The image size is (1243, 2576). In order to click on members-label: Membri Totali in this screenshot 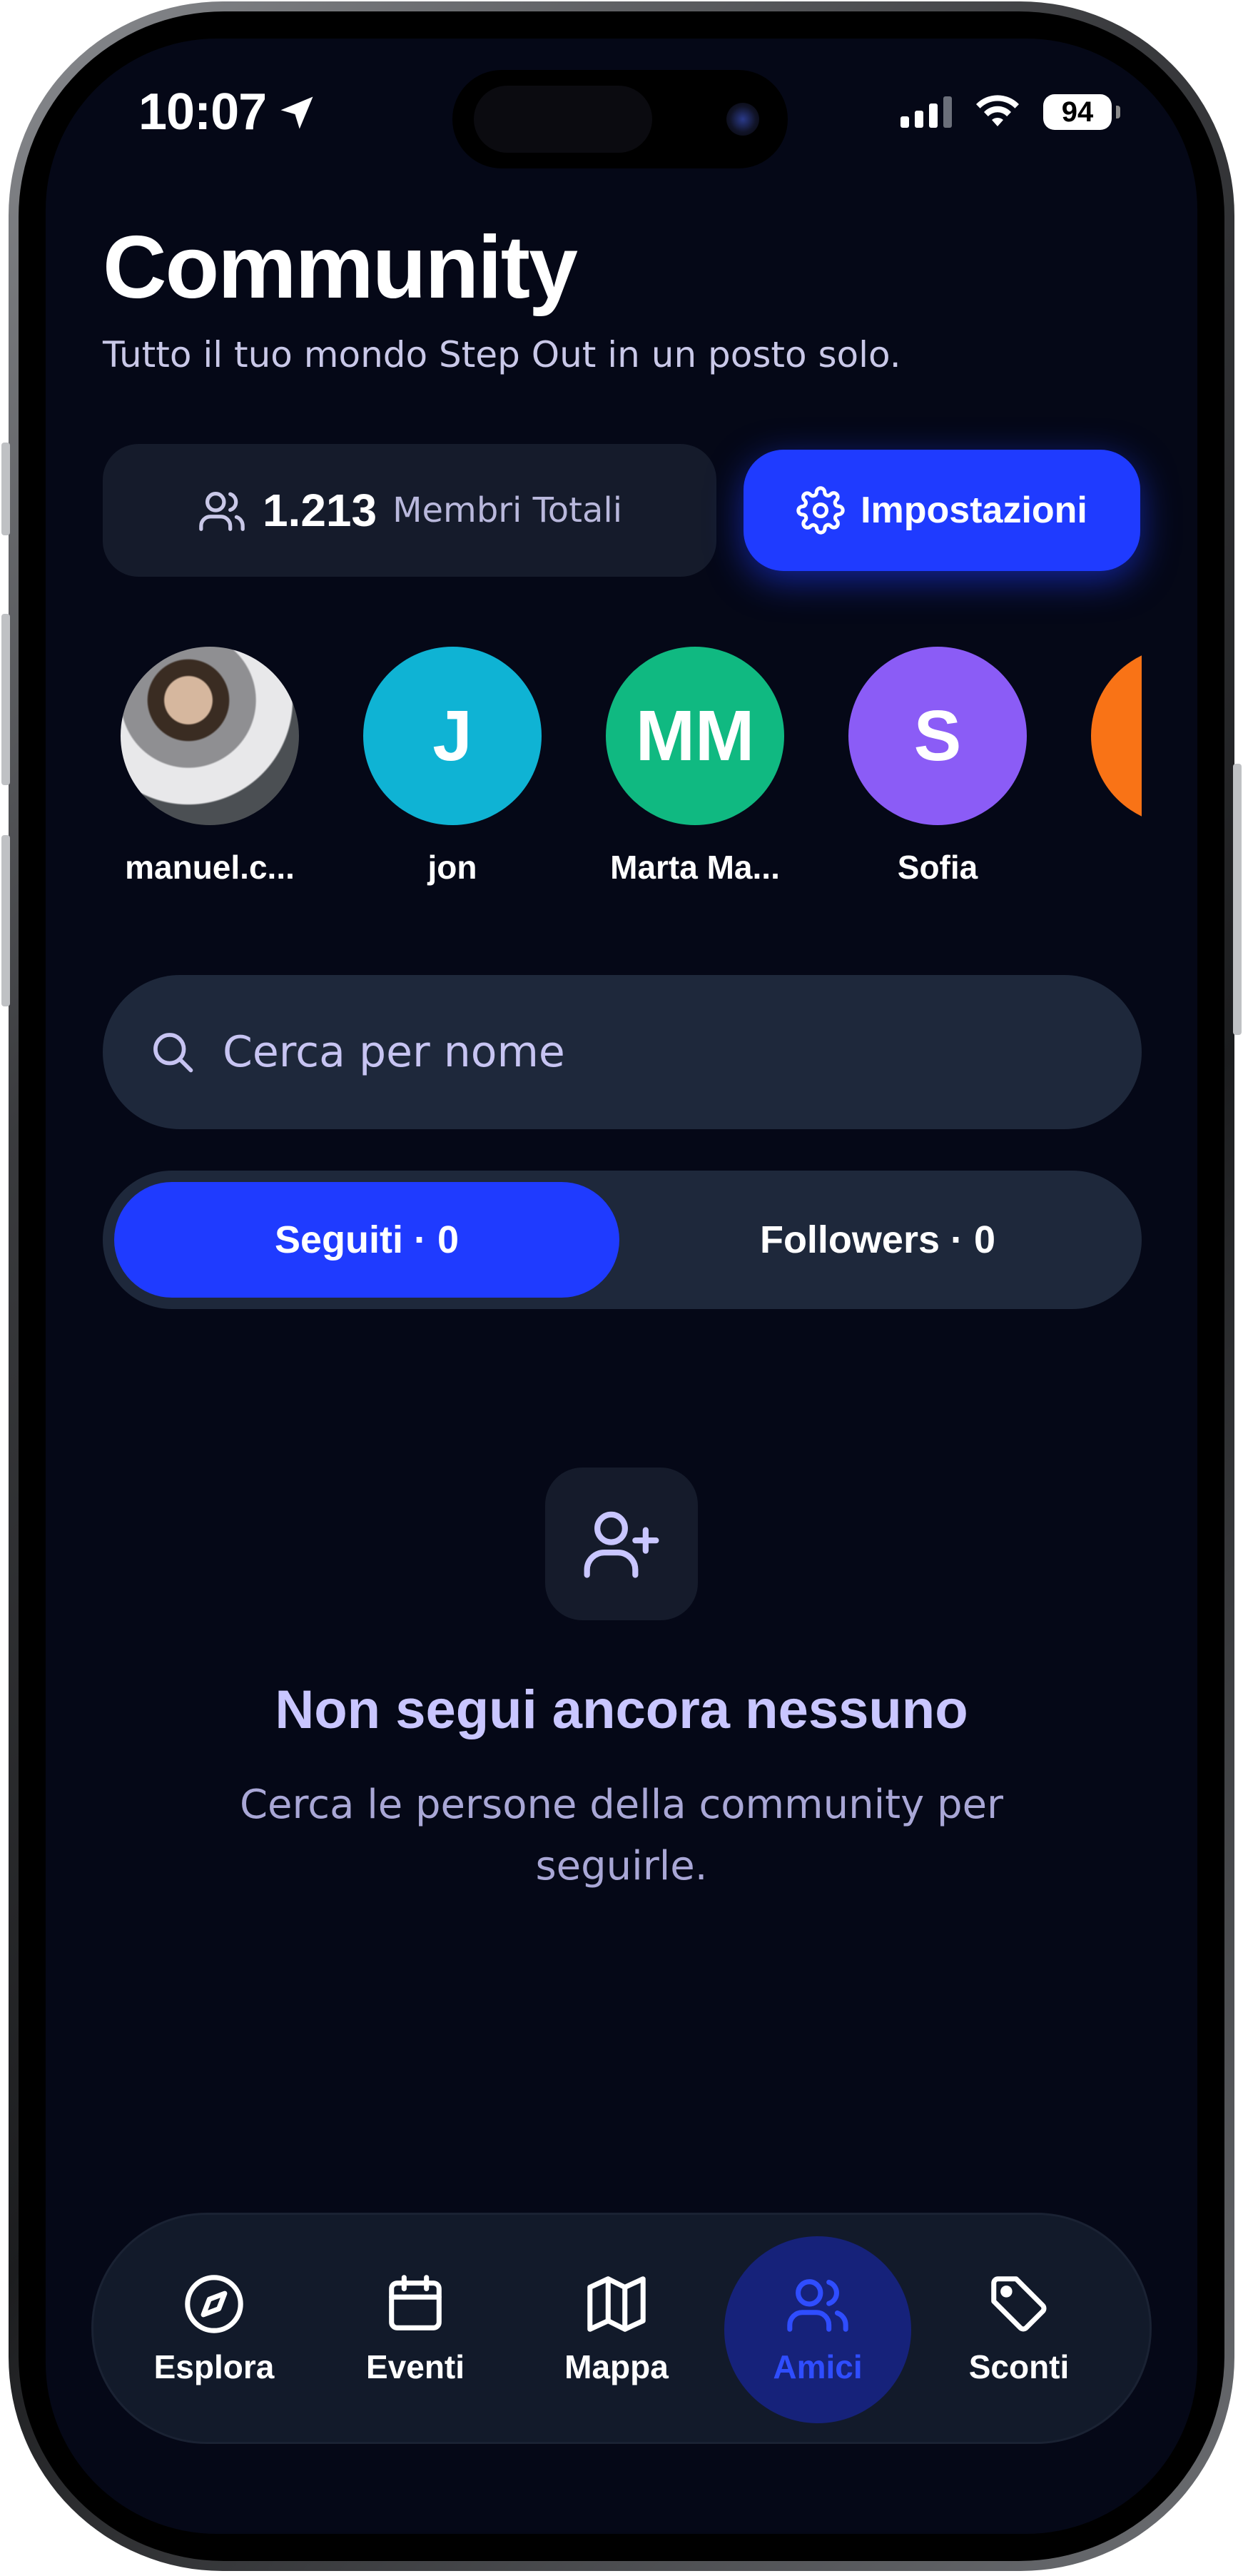, I will do `click(507, 510)`.